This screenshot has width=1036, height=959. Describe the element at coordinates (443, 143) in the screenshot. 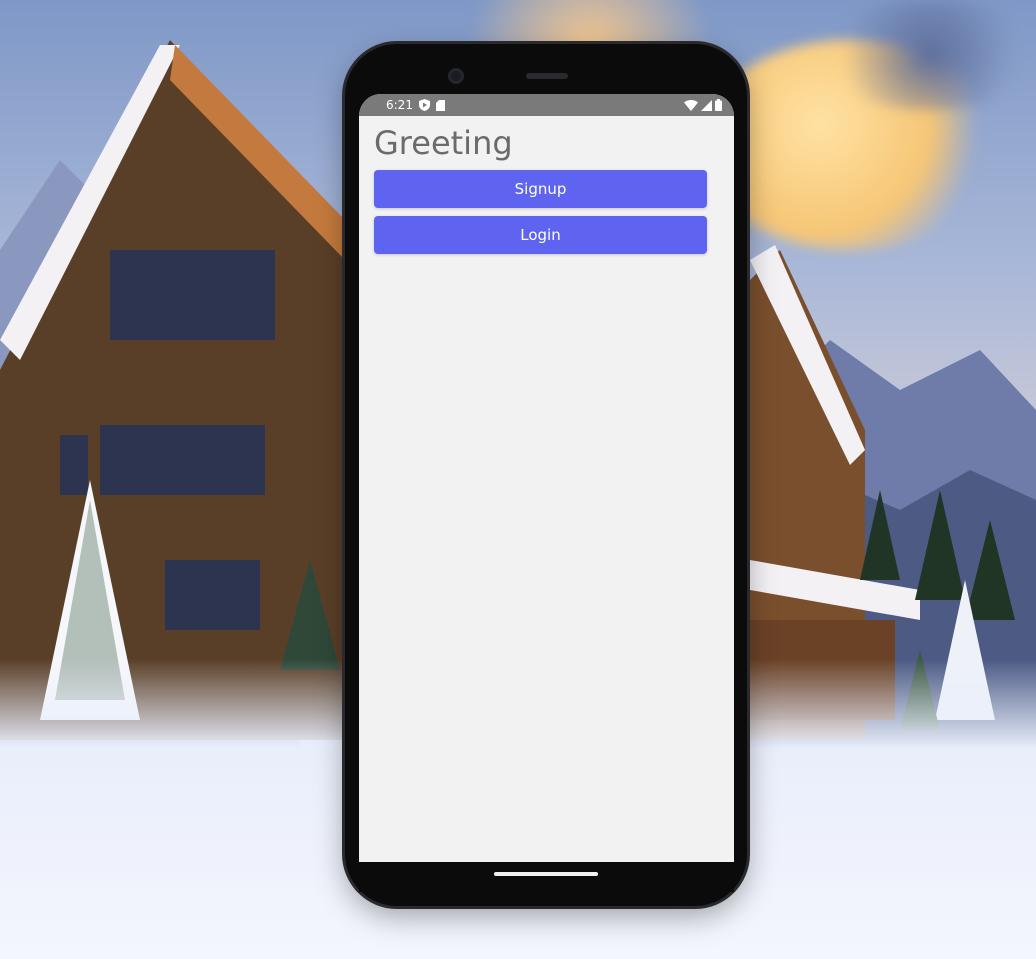

I see `app-title: Greeting` at that location.